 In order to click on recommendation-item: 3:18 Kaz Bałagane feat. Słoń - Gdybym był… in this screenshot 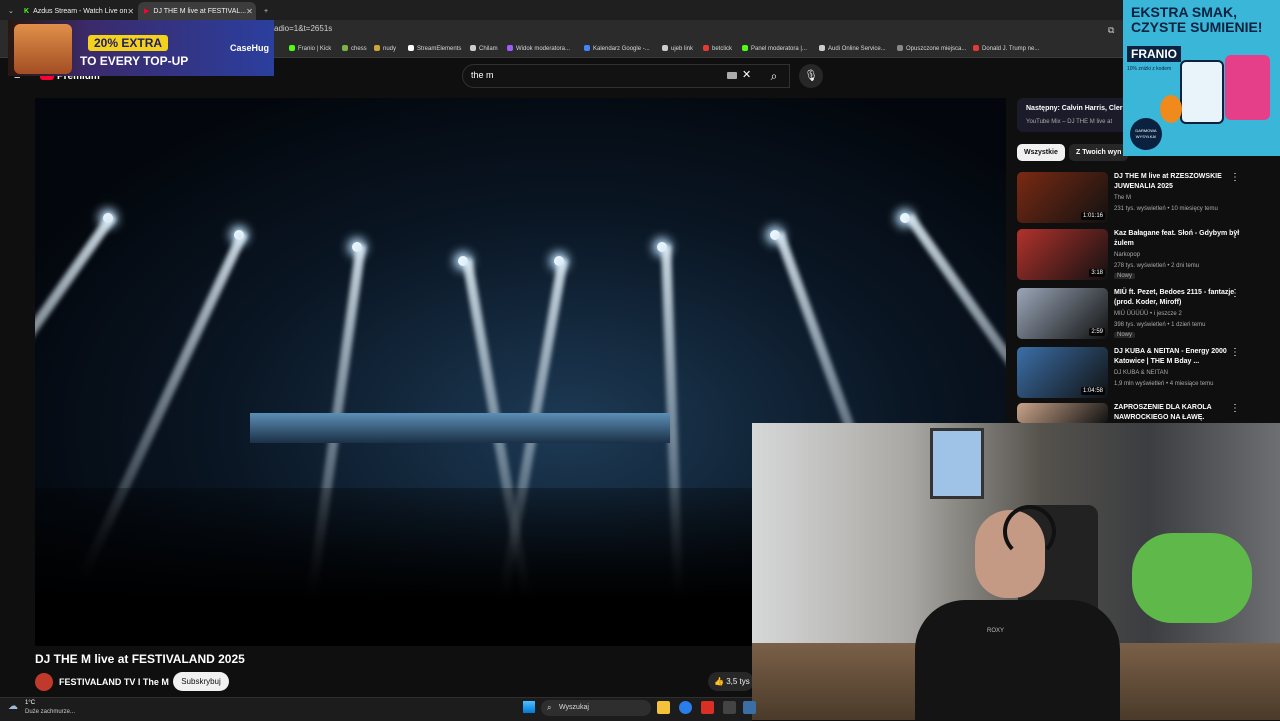, I will do `click(1146, 256)`.